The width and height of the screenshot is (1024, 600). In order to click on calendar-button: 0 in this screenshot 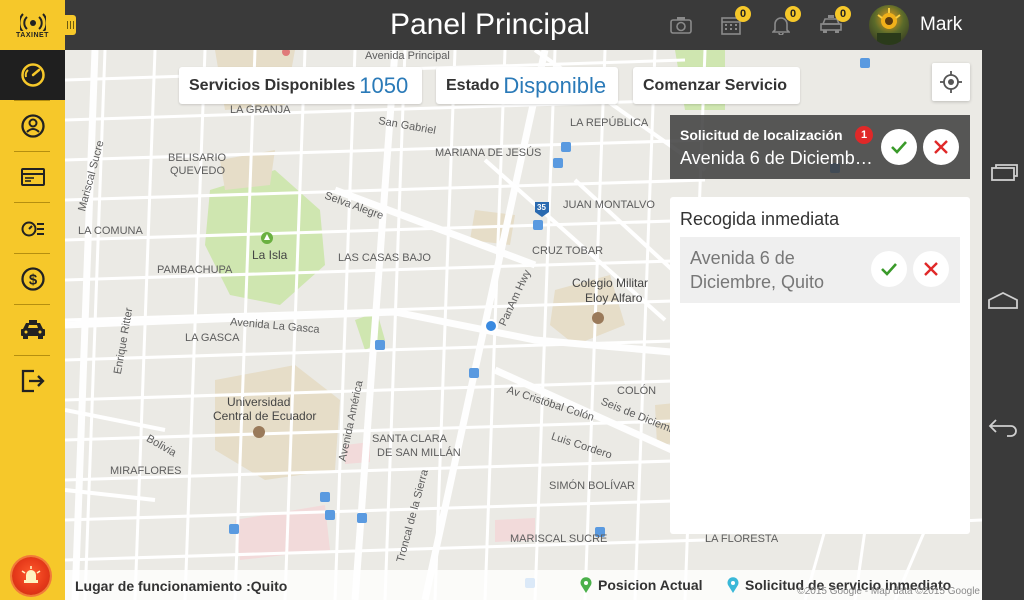, I will do `click(735, 21)`.